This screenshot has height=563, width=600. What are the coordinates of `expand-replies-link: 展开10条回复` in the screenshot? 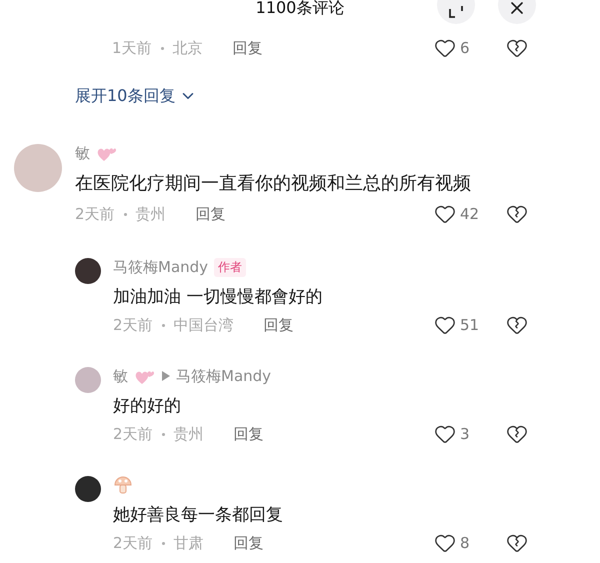 It's located at (136, 96).